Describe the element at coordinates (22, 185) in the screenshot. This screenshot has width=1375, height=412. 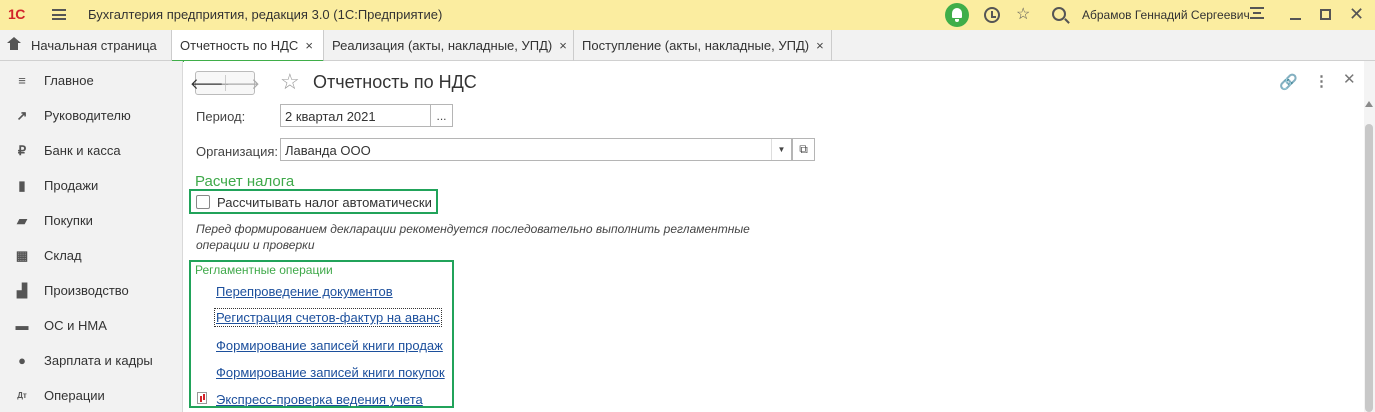
I see `shopping-bag-icon: ▮` at that location.